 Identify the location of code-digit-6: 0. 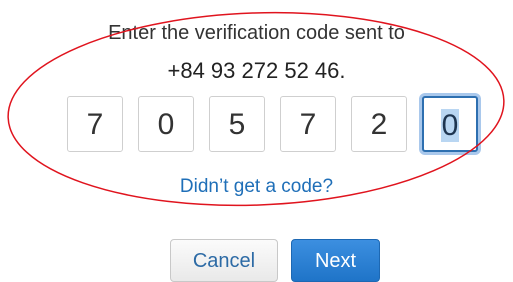
(450, 124).